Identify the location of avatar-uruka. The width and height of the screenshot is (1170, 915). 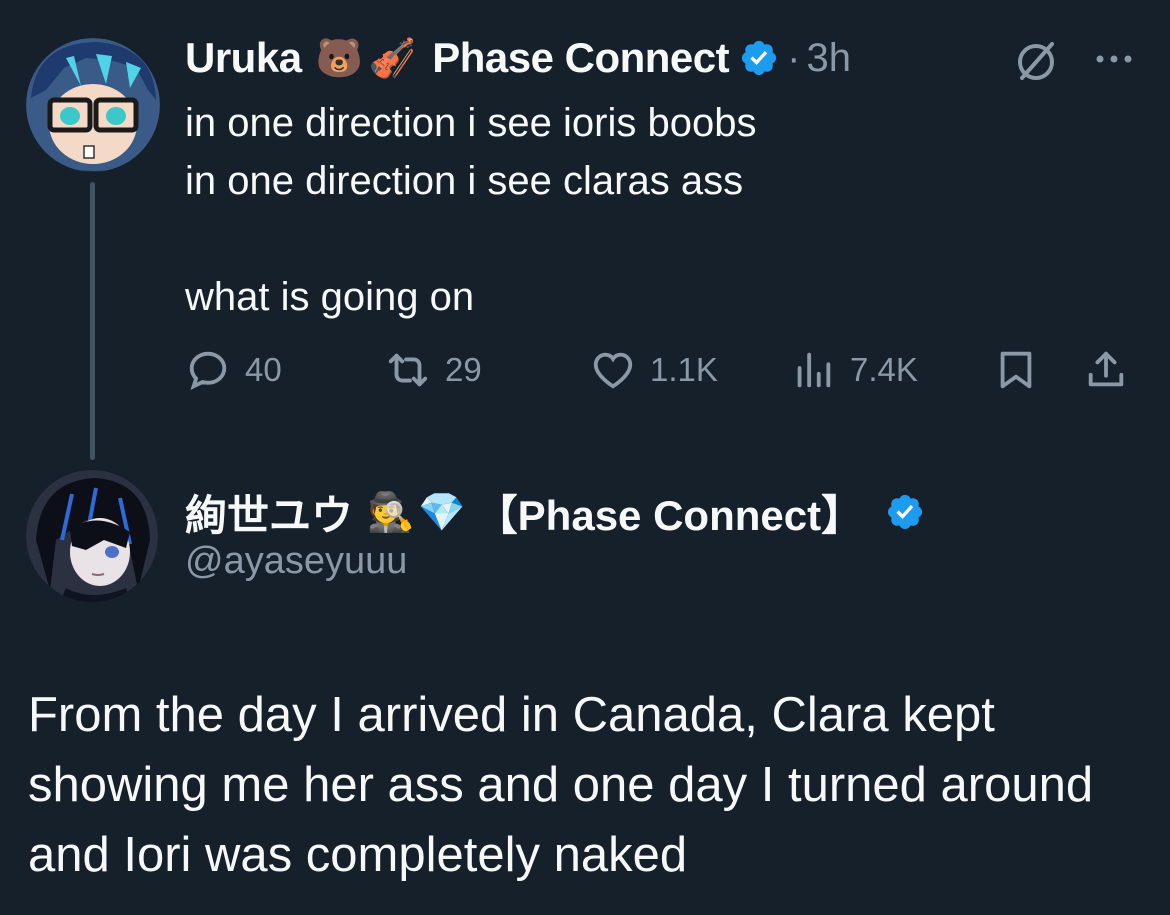
(93, 105).